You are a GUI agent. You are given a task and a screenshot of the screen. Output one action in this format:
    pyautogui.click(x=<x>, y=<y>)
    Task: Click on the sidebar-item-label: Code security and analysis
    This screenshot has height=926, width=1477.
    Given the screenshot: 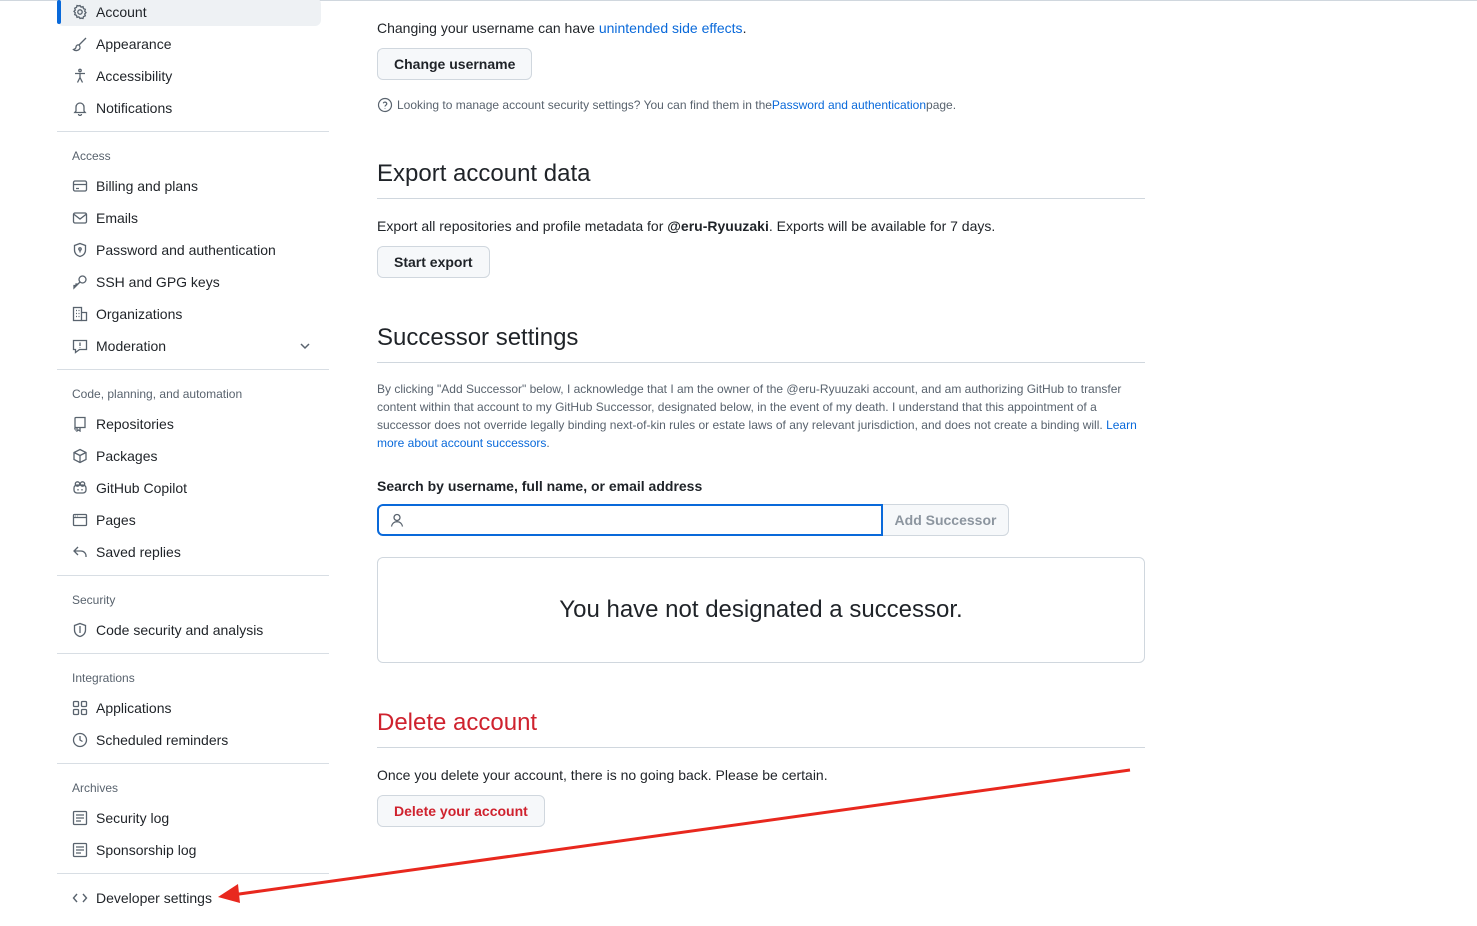 What is the action you would take?
    pyautogui.click(x=180, y=630)
    